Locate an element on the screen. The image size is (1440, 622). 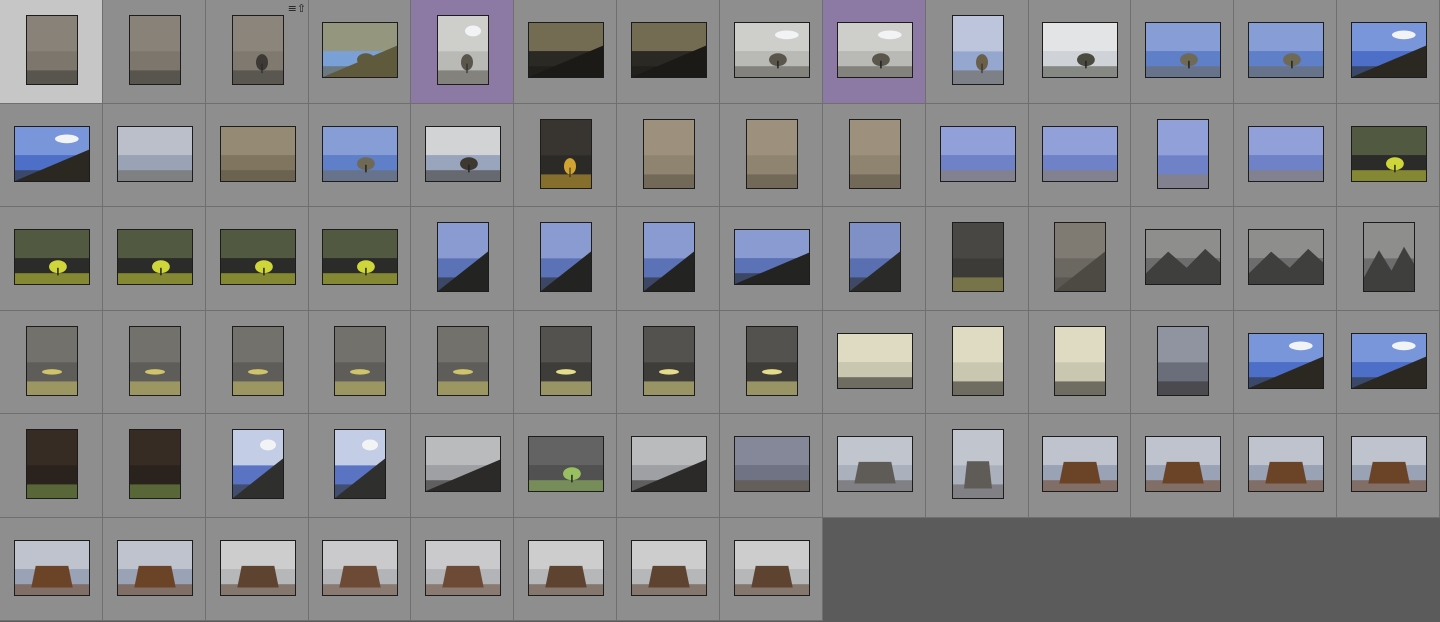
thumbnail-cell: ≡⇧ is located at coordinates (257, 52).